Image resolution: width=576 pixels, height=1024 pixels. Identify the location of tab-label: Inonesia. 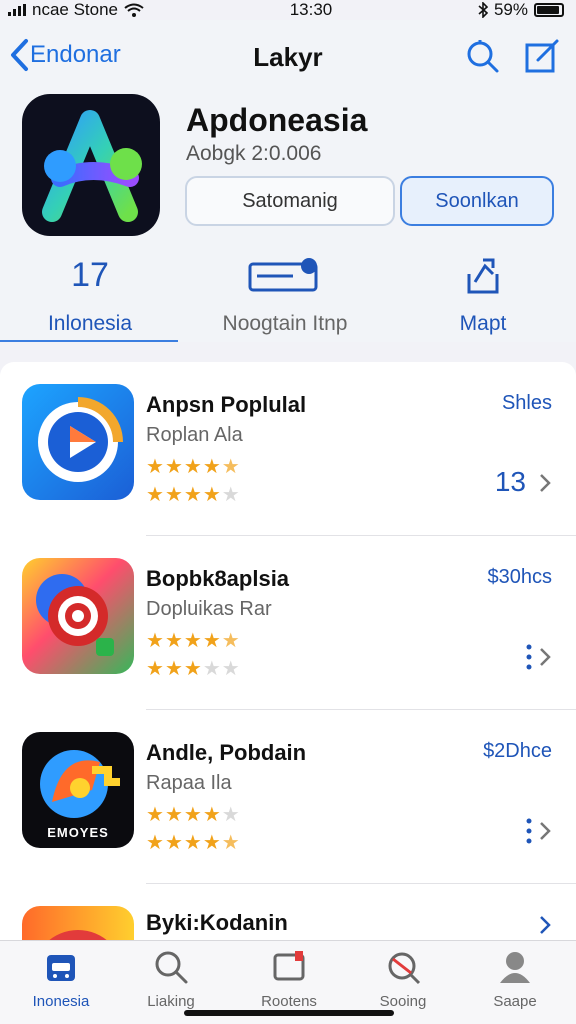
(61, 1001).